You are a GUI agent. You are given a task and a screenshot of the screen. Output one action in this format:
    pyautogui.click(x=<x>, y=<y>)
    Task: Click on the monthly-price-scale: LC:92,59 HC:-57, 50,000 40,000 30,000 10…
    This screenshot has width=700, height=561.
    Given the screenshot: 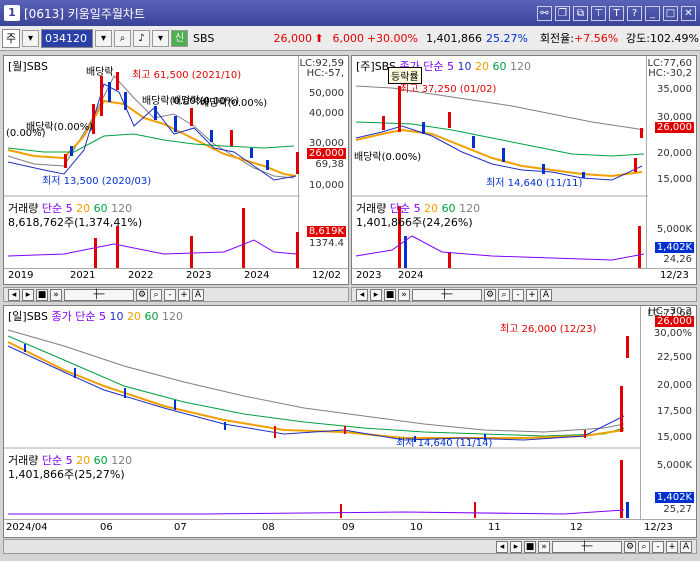 What is the action you would take?
    pyautogui.click(x=323, y=170)
    